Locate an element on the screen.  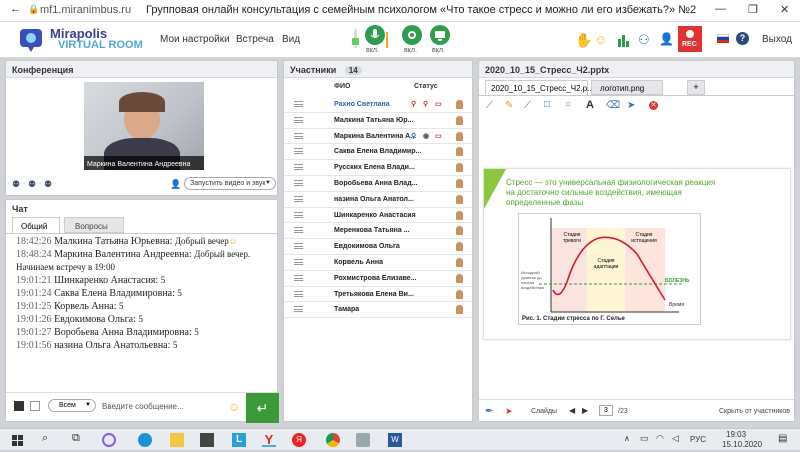
file-explorer-icon is located at coordinates (177, 440).